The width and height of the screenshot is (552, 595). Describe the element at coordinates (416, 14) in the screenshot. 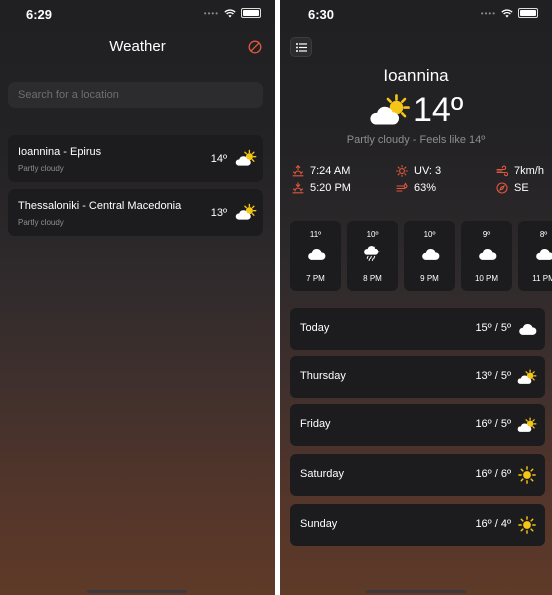

I see `status-bar: 6:30 ••••` at that location.